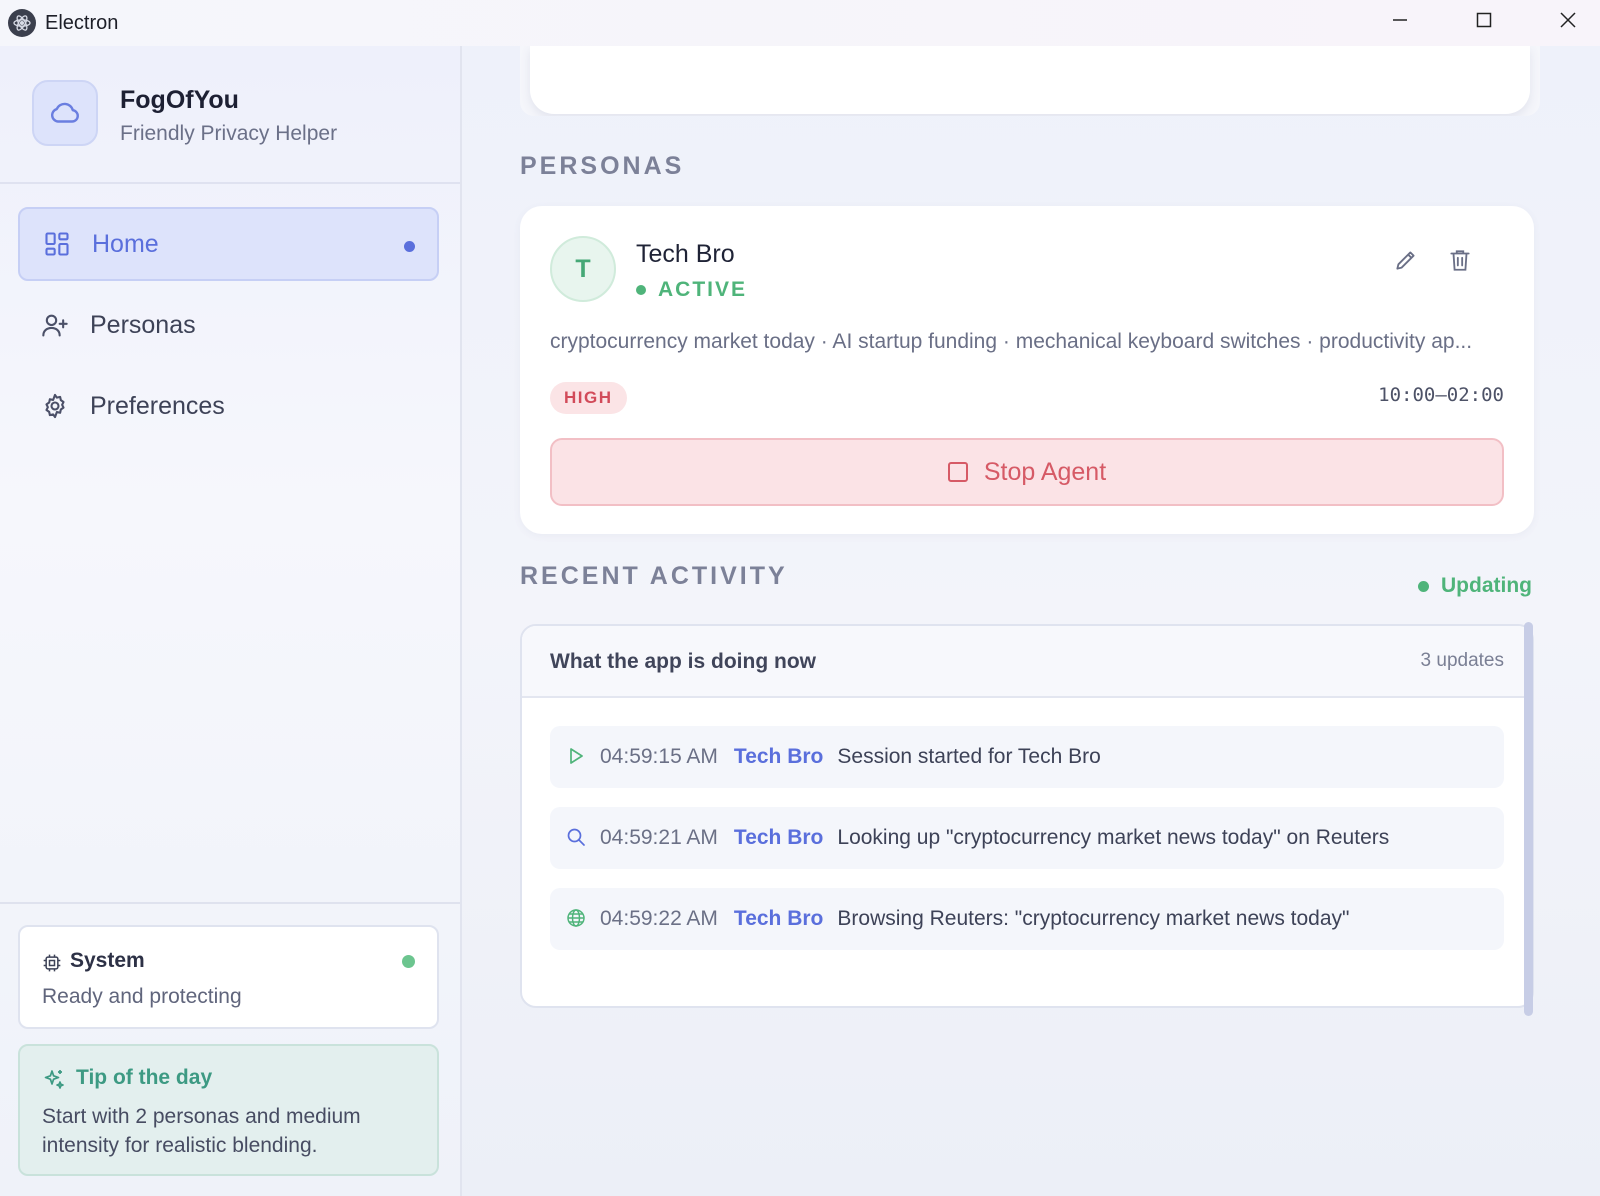 The height and width of the screenshot is (1196, 1600). What do you see at coordinates (55, 406) in the screenshot?
I see `gear-icon` at bounding box center [55, 406].